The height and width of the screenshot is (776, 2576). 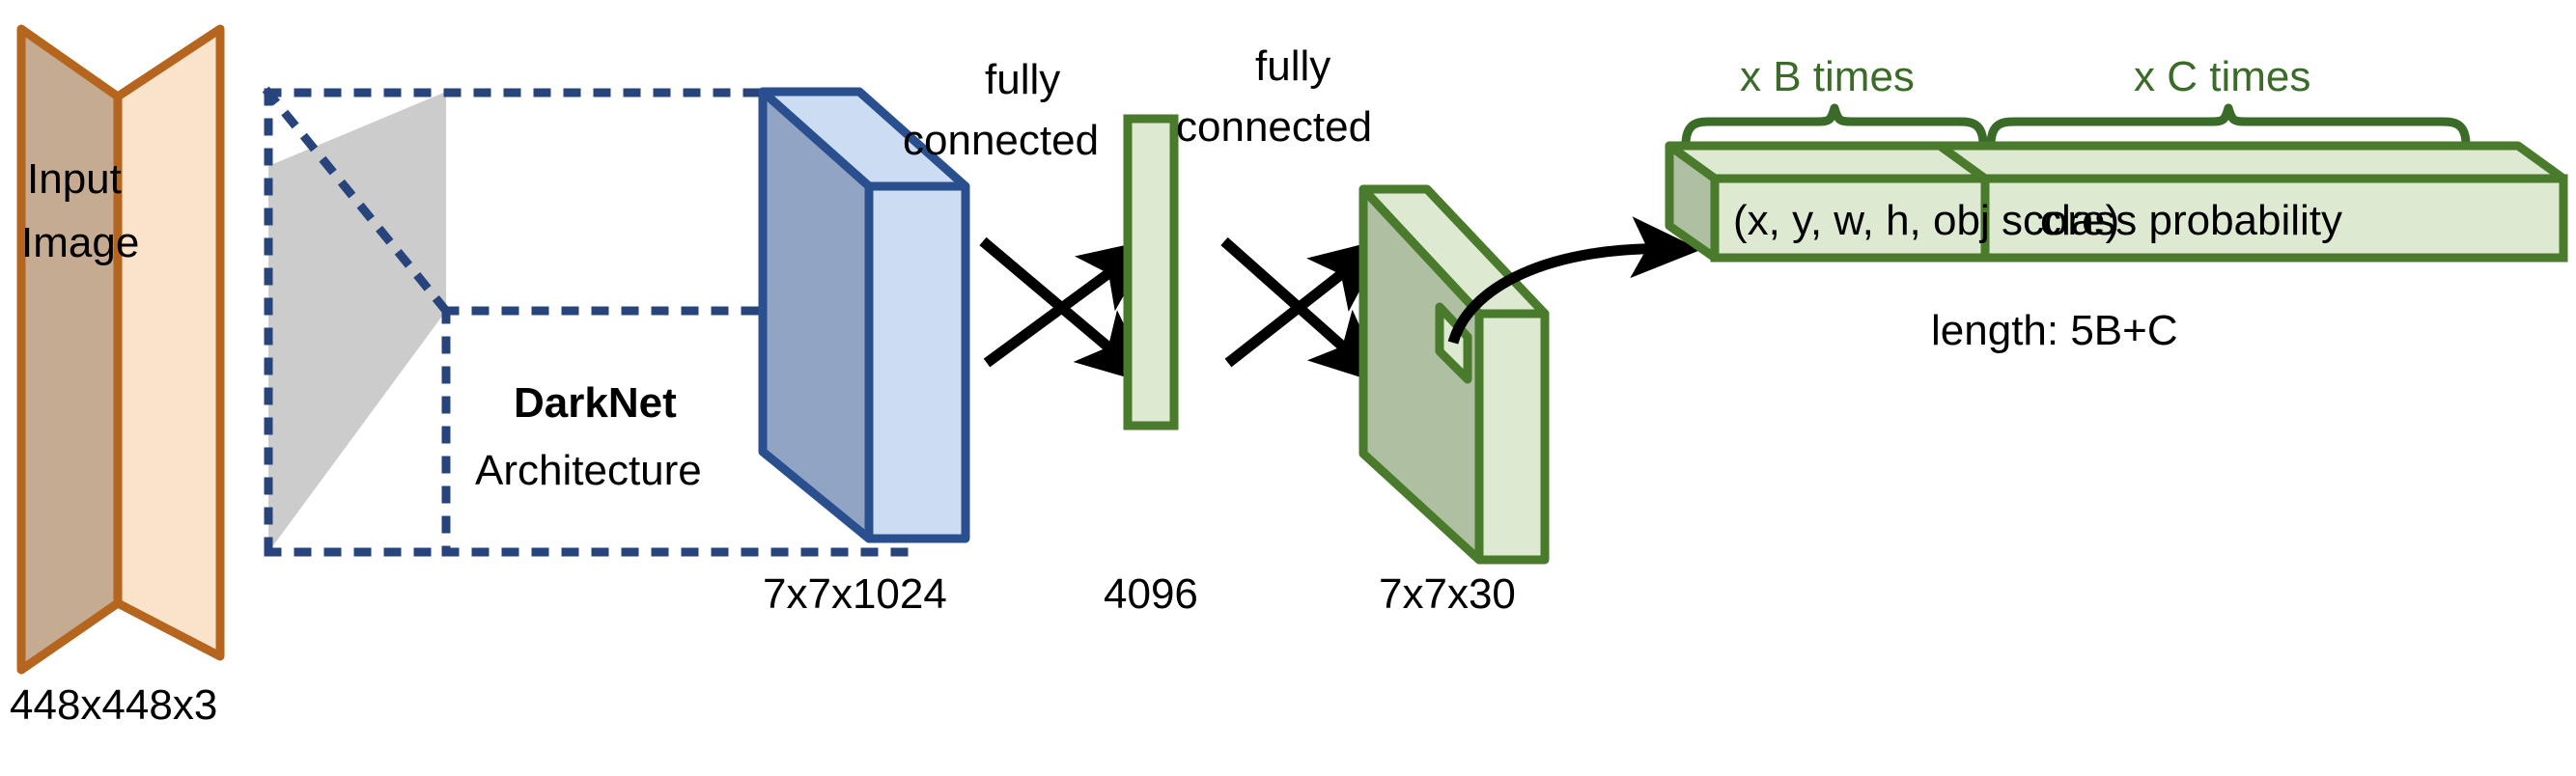 I want to click on input-dimension-label: 448x448x3, so click(x=114, y=705).